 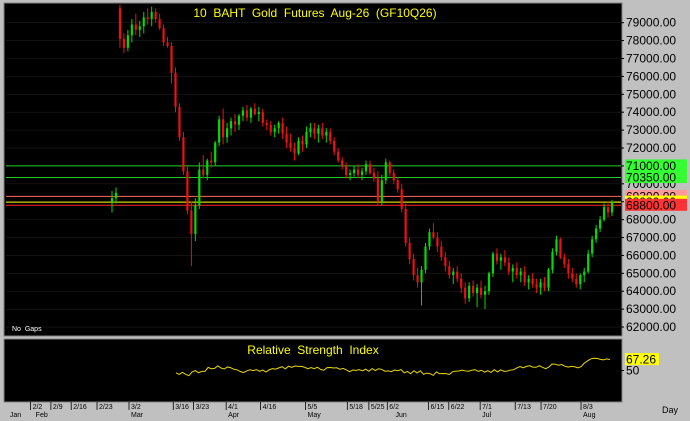 I want to click on x-tick-label: 6/22, so click(x=458, y=407).